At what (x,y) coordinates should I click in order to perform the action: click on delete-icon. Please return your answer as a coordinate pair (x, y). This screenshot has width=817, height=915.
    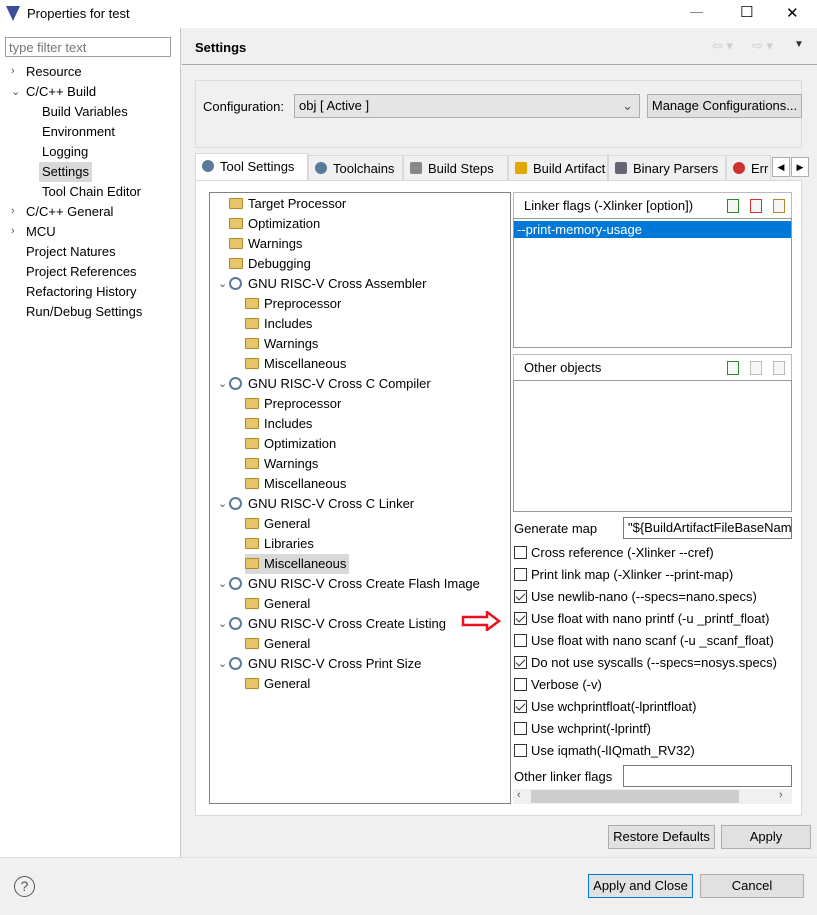
    Looking at the image, I should click on (756, 206).